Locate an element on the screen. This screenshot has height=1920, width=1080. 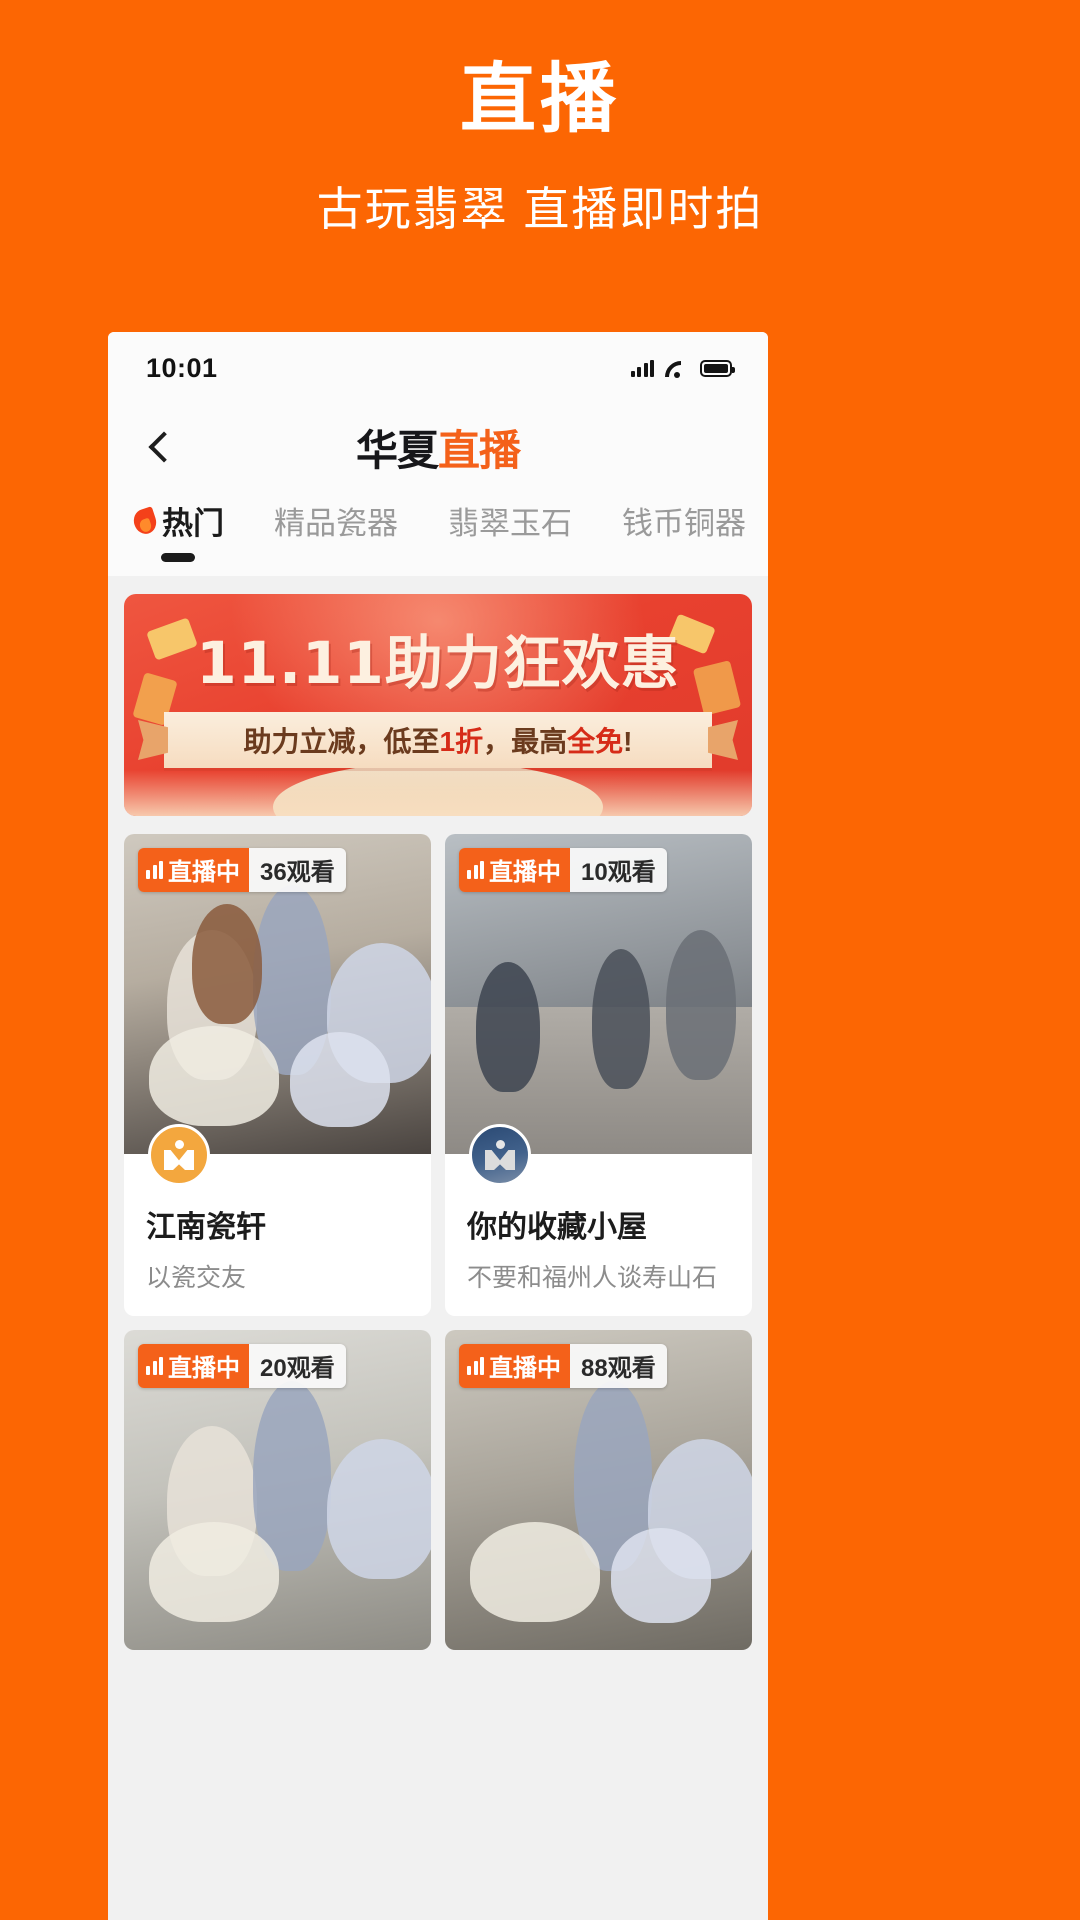
status-icons is located at coordinates (682, 368).